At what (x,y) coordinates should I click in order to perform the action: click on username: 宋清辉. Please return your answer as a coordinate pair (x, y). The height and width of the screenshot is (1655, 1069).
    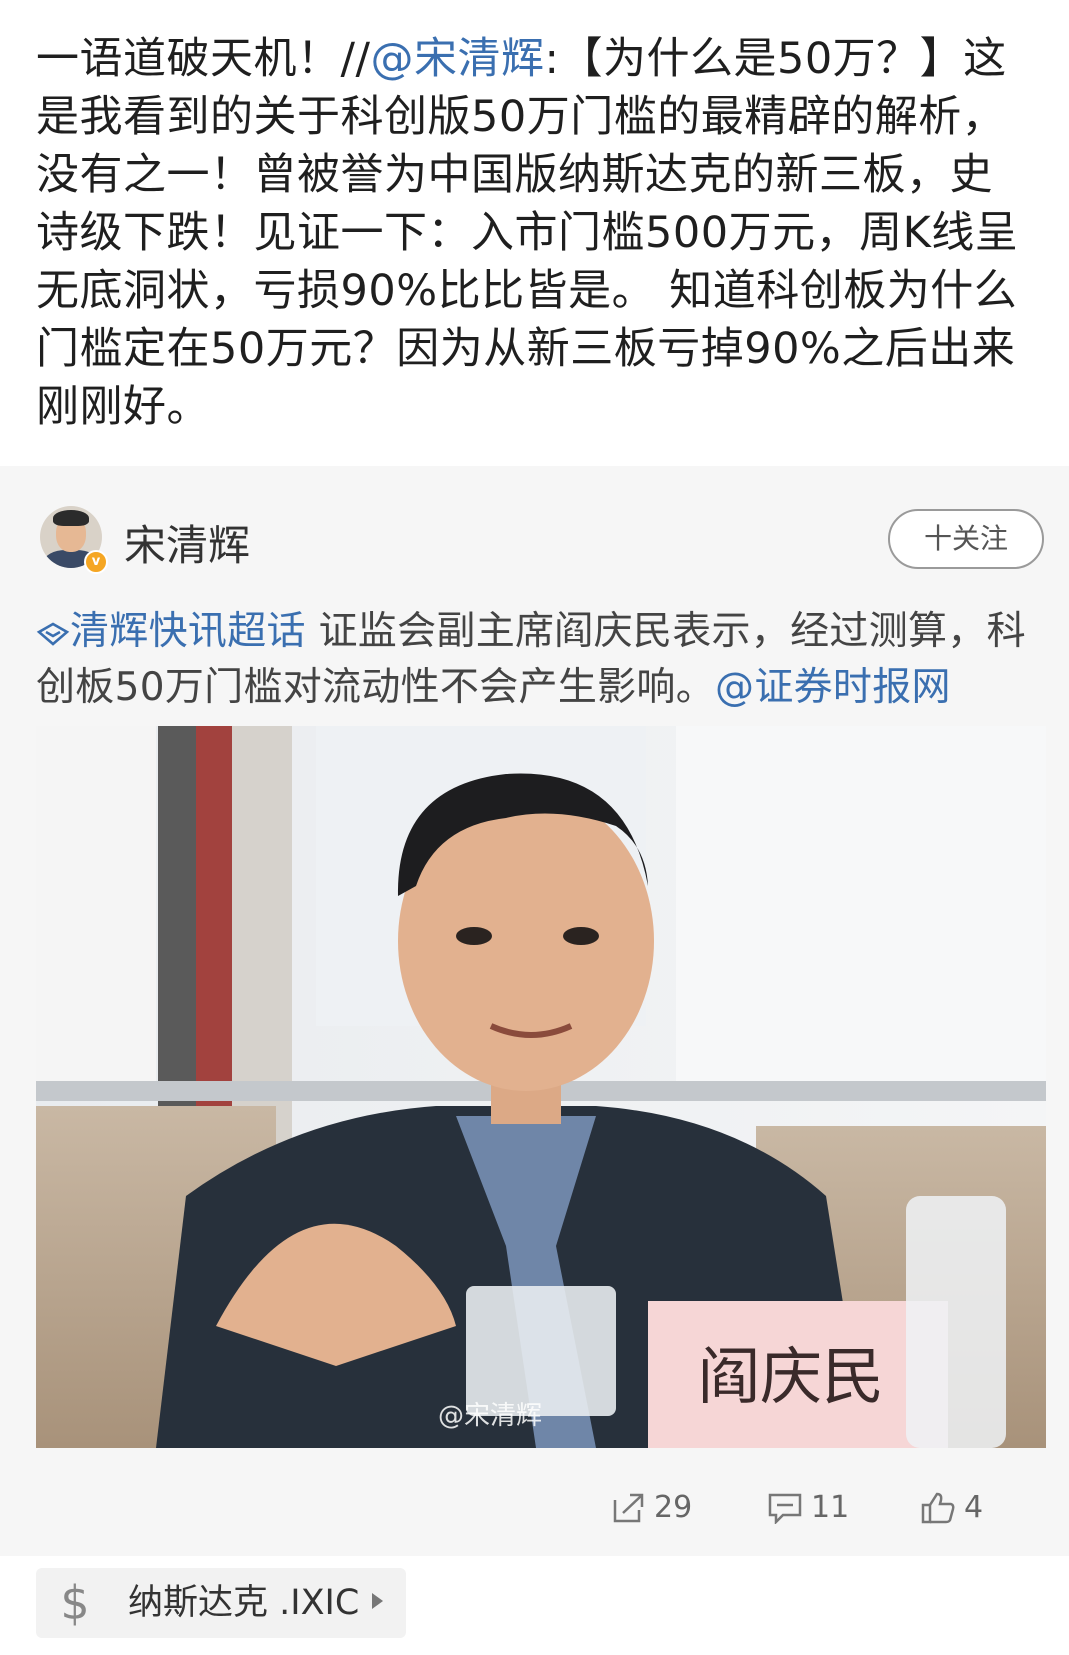
    Looking at the image, I should click on (187, 542).